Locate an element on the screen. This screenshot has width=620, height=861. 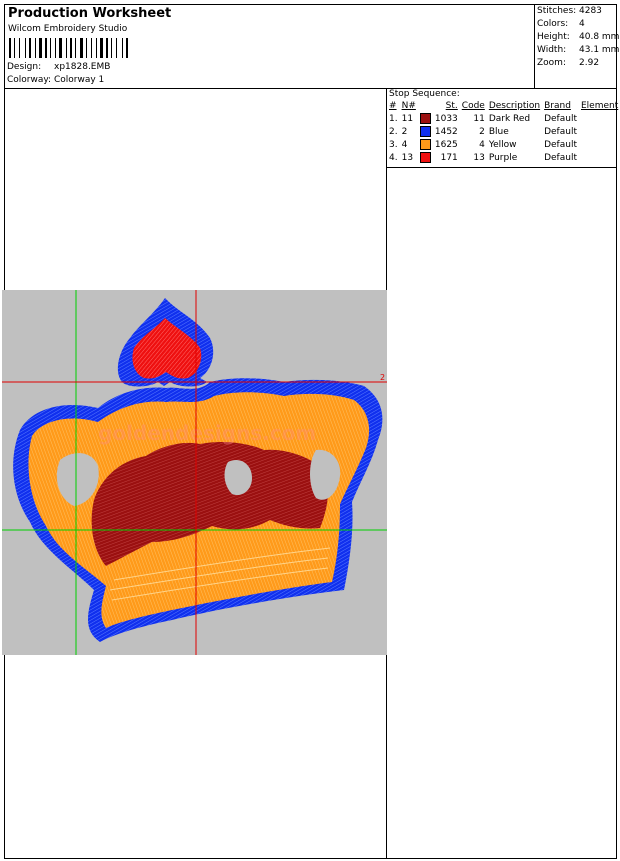
col-element: Element is located at coordinates (599, 106).